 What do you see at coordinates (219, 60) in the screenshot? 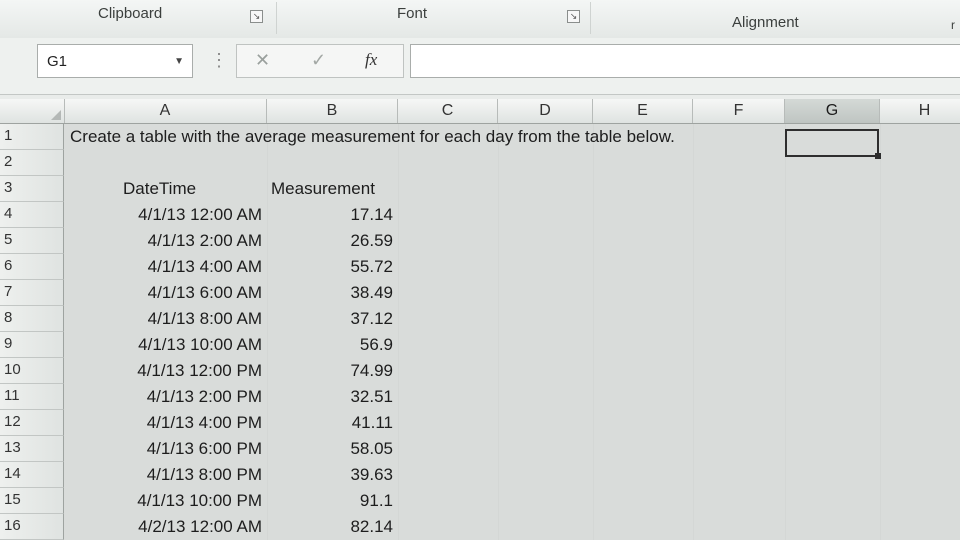
I see `formula-bar-grip-icon: ⋮` at bounding box center [219, 60].